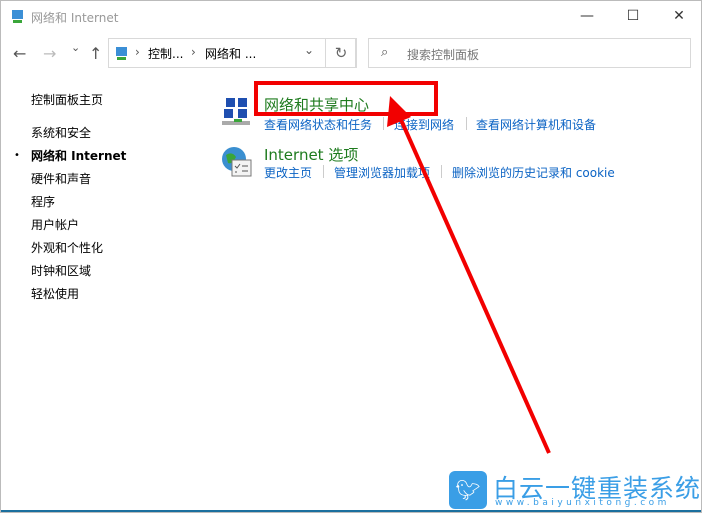  I want to click on address-dropdown: ⌄, so click(309, 50).